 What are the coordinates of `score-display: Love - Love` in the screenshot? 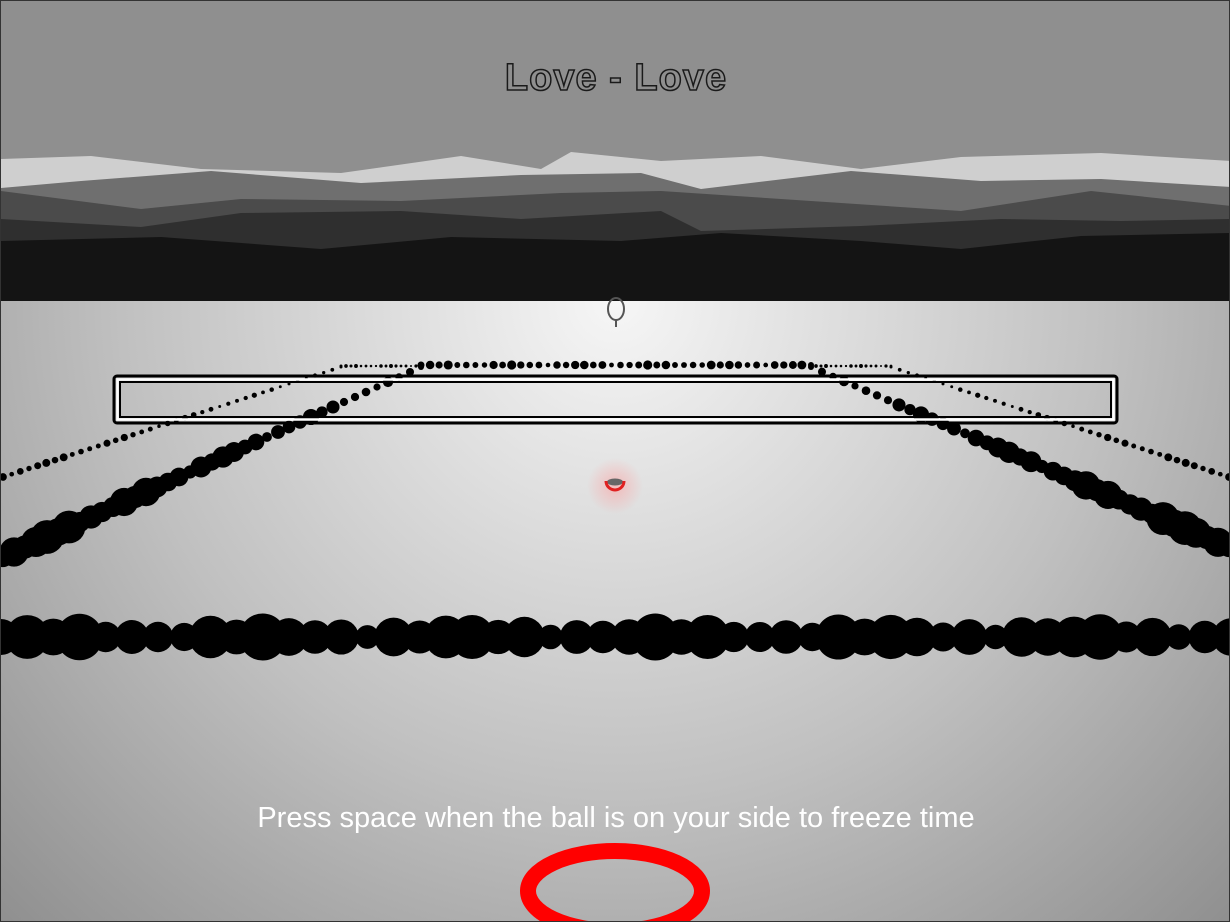 It's located at (616, 78).